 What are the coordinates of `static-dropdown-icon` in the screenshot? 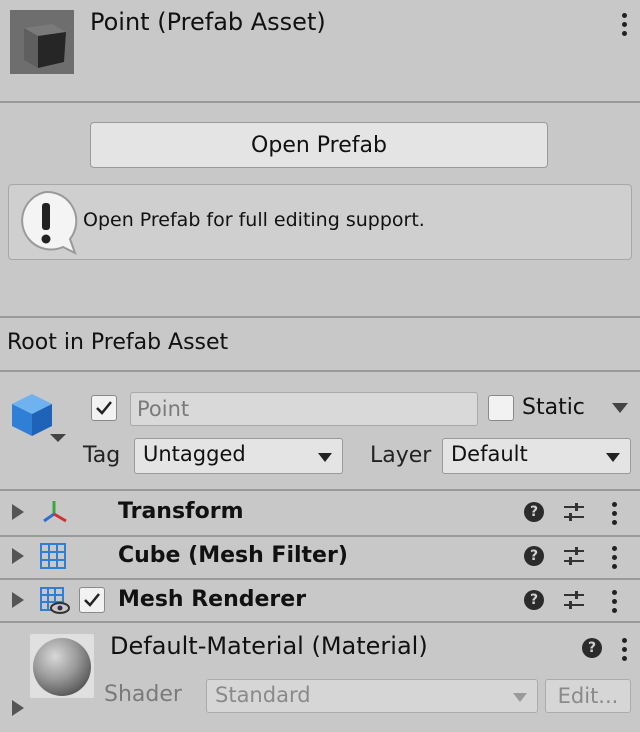 It's located at (620, 408).